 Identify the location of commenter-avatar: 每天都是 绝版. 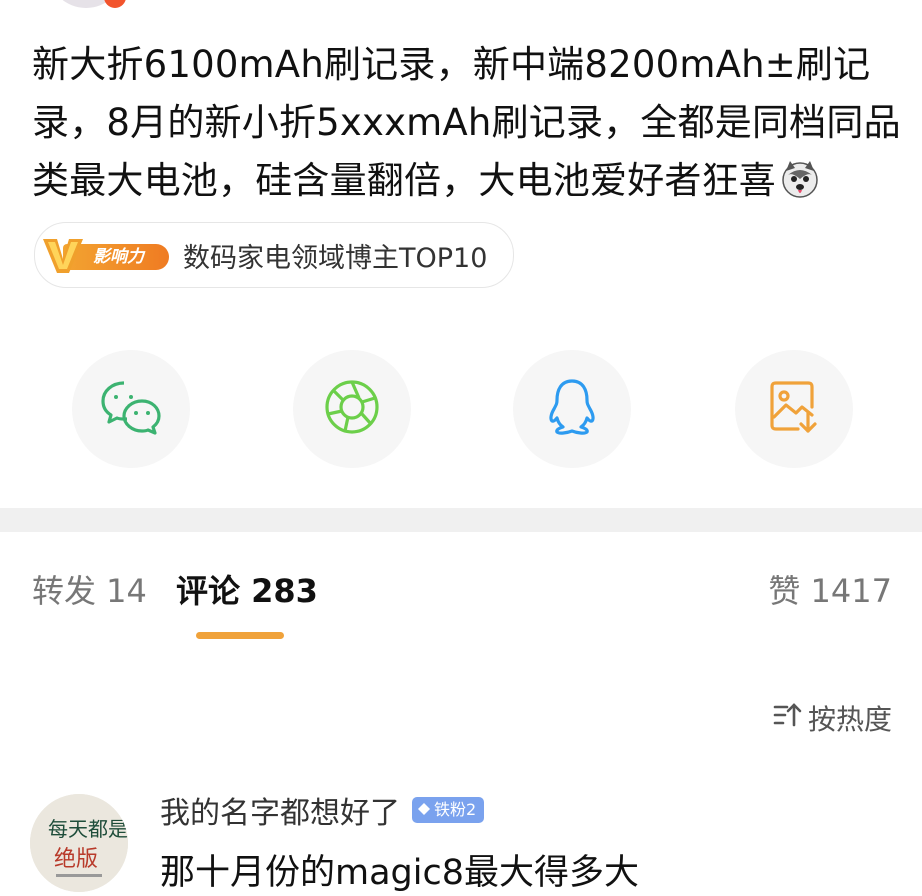
(79, 843).